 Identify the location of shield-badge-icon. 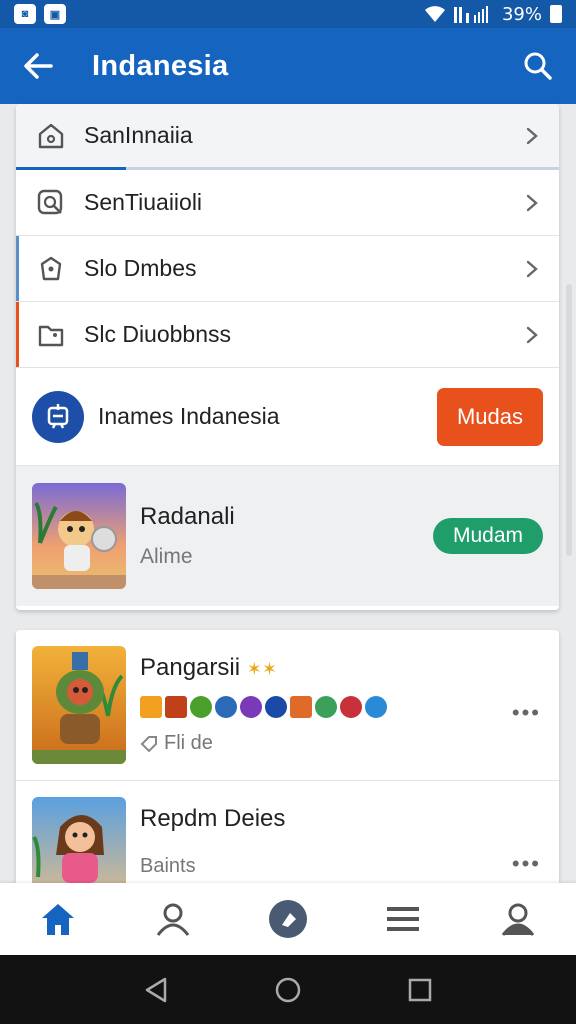
(276, 707).